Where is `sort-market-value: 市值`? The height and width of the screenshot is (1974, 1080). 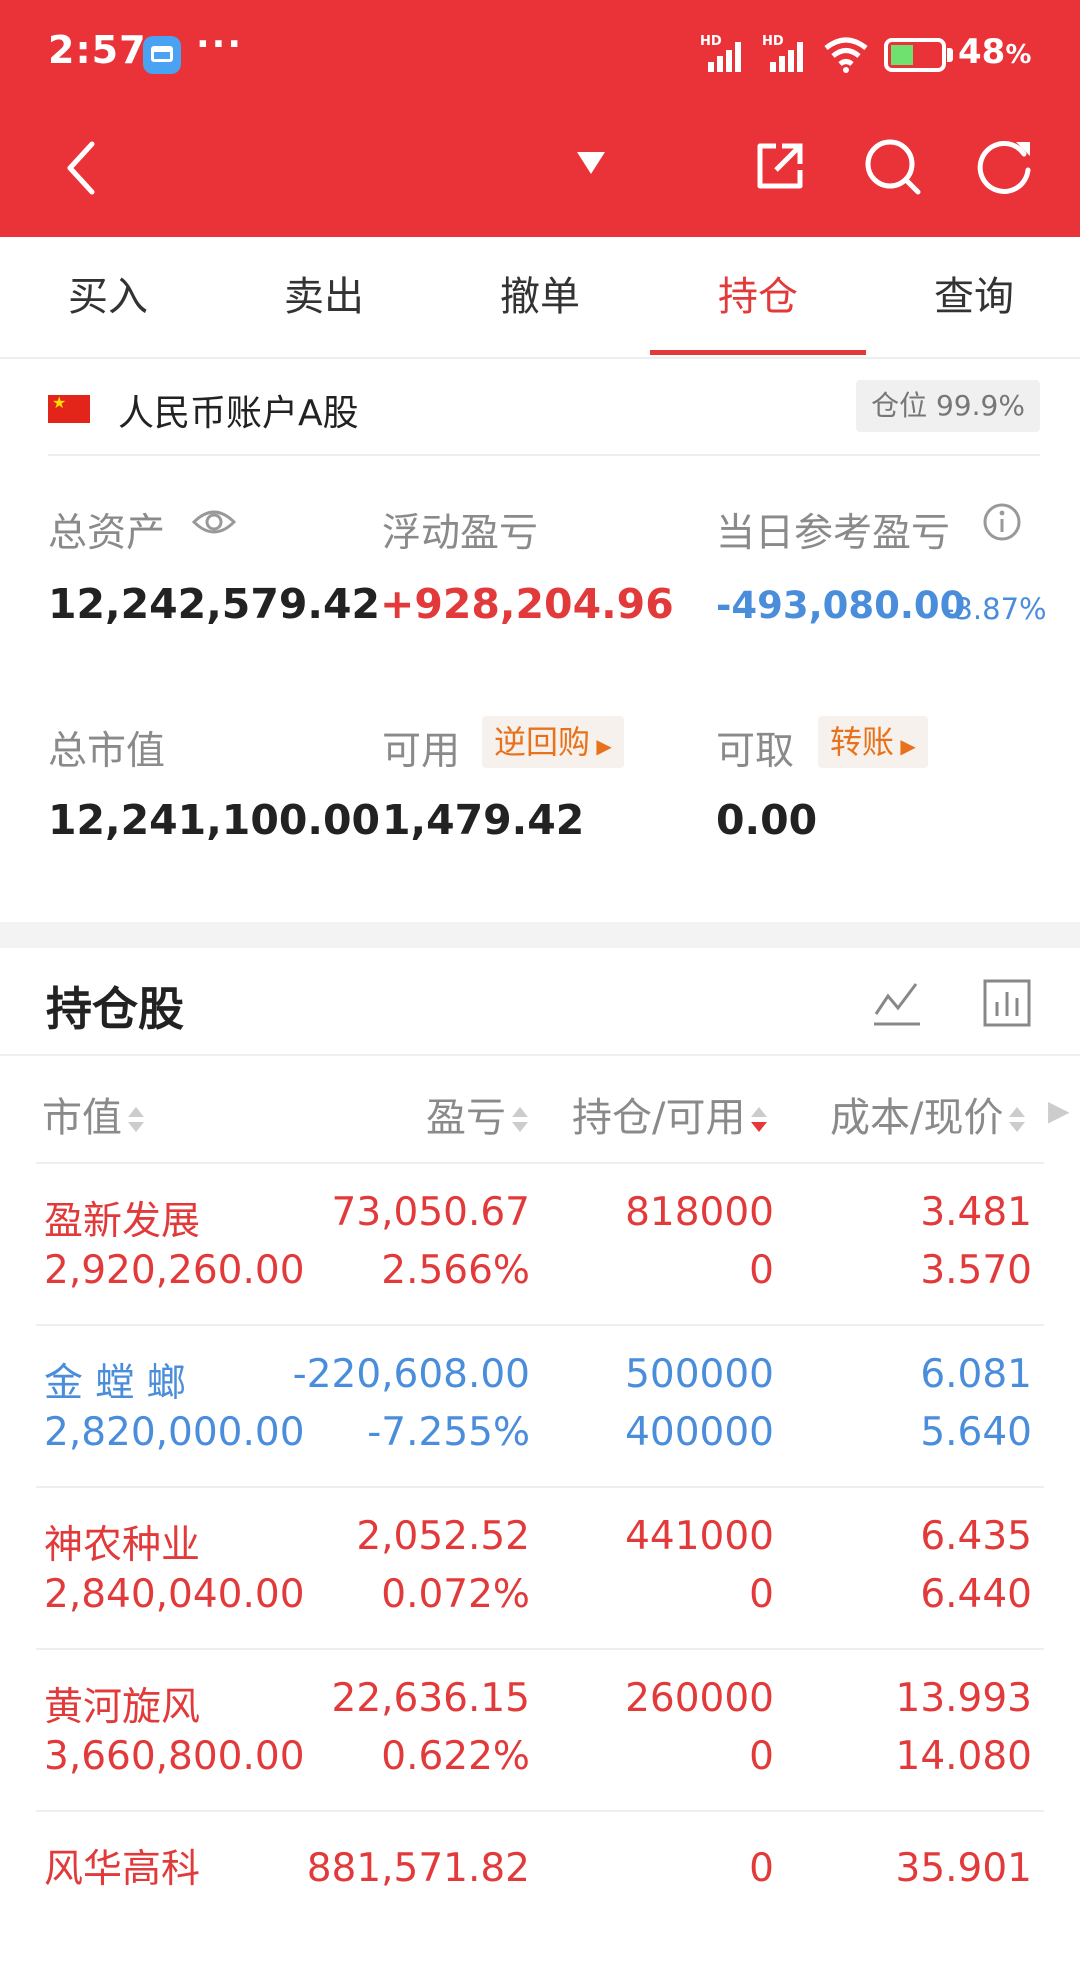 sort-market-value: 市值 is located at coordinates (93, 1114).